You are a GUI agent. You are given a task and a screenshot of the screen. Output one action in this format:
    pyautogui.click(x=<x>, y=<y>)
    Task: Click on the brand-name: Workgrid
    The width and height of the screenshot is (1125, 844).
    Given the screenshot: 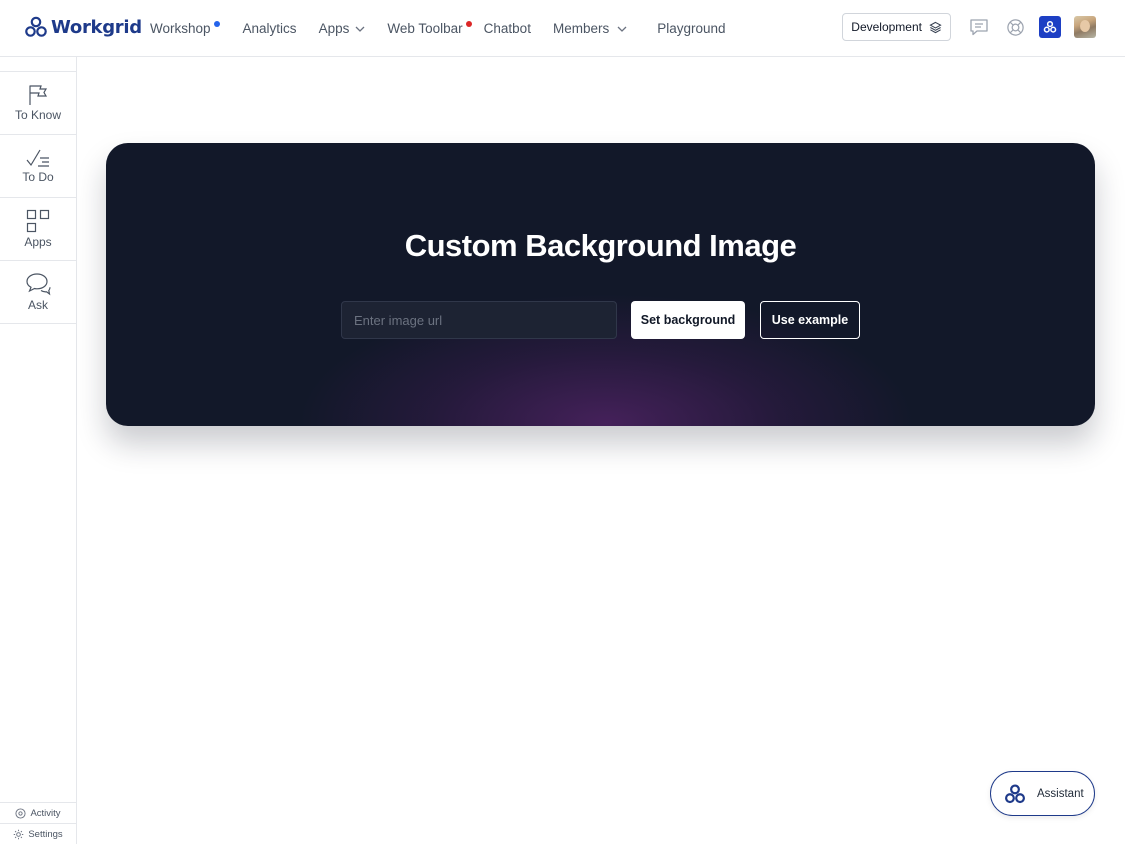 What is the action you would take?
    pyautogui.click(x=96, y=27)
    